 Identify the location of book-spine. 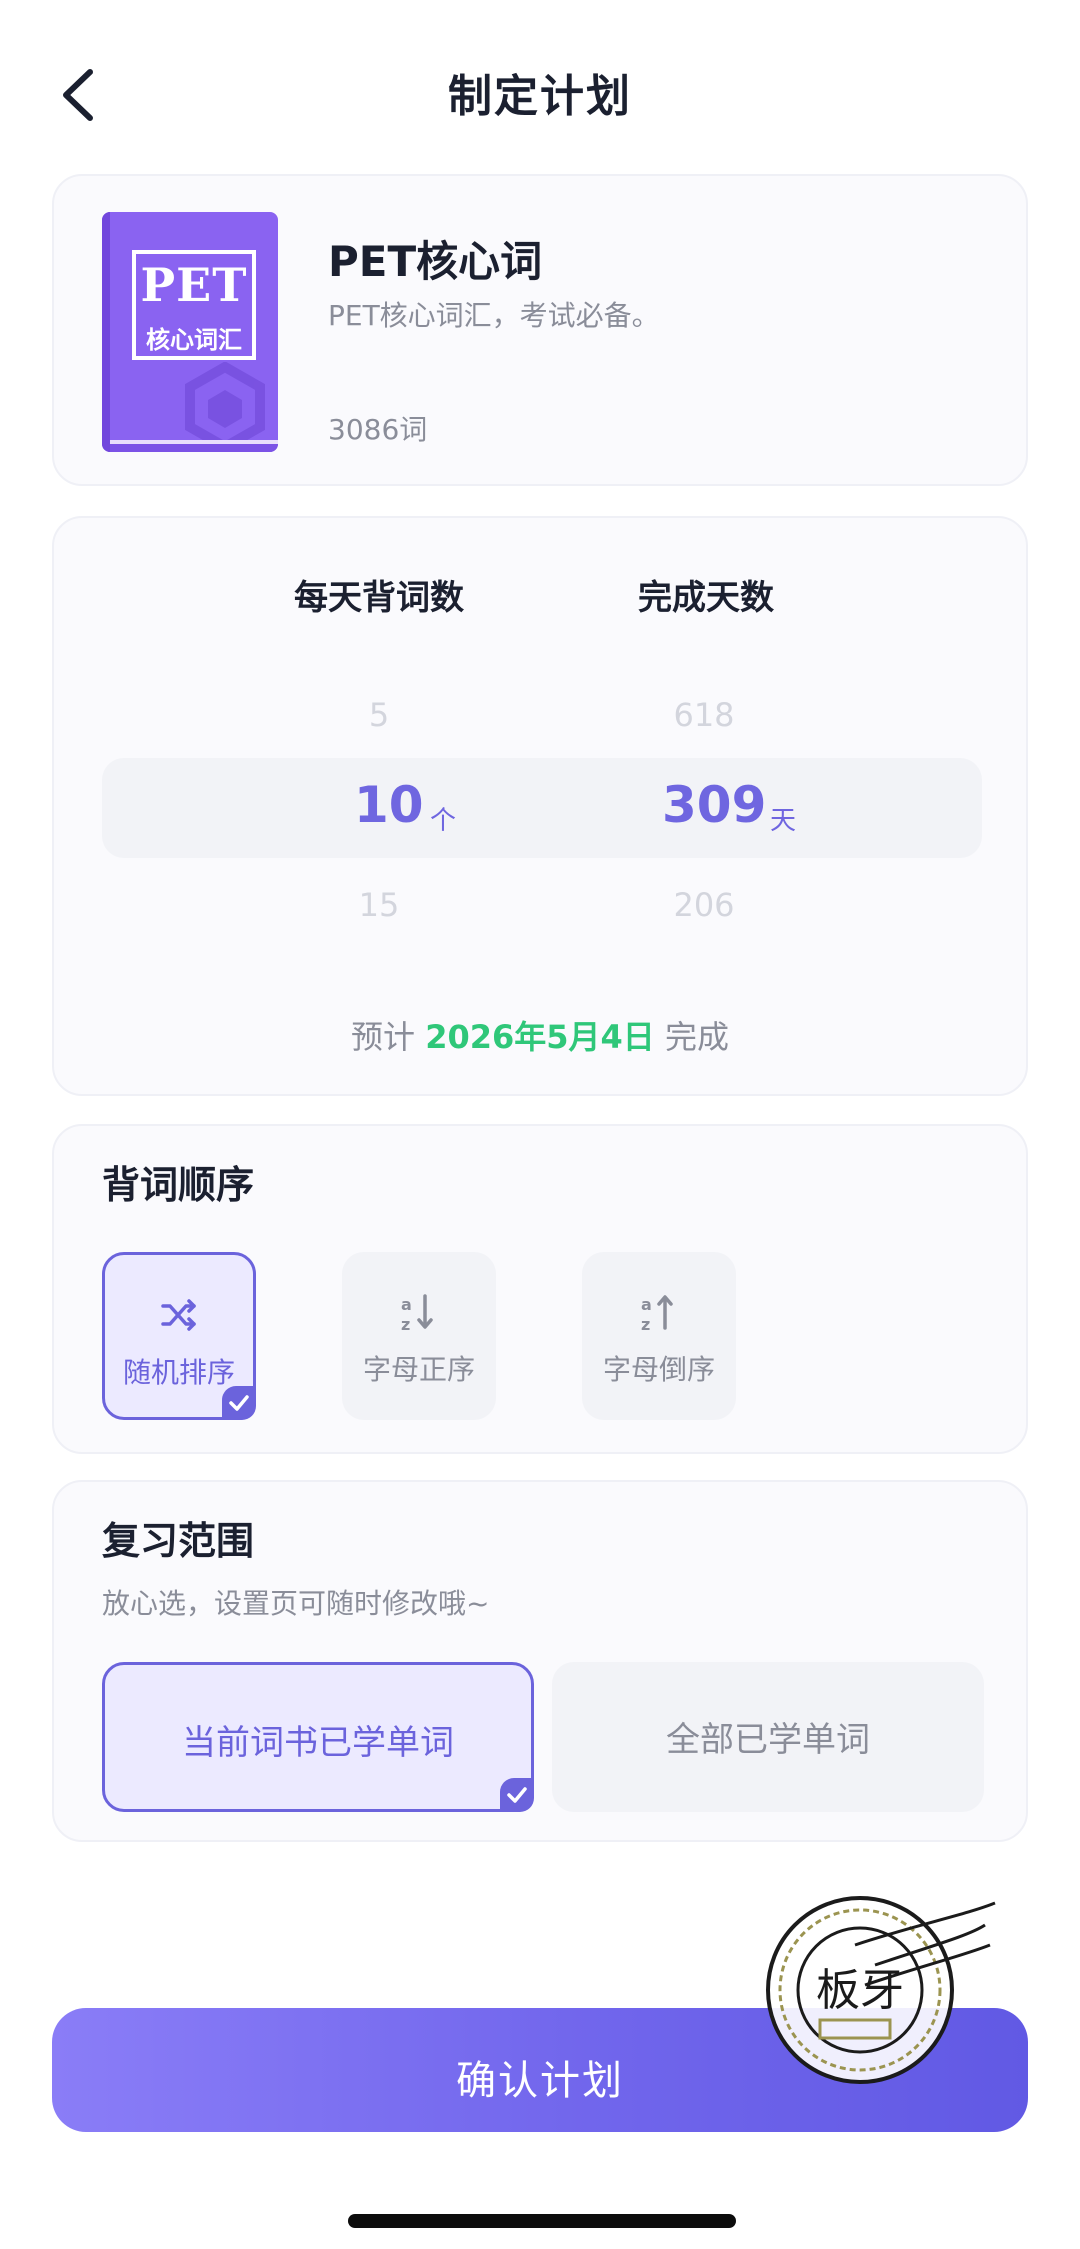
(106, 332).